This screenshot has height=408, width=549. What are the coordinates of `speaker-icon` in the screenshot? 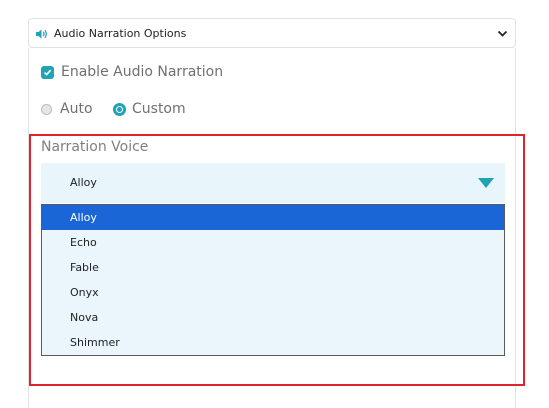 It's located at (41, 34).